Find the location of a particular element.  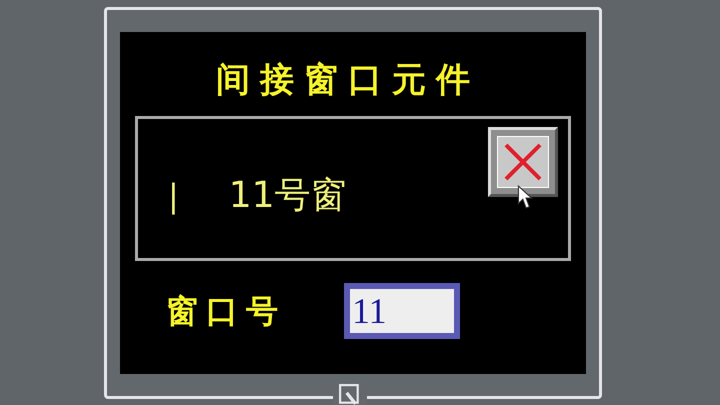

close-icon is located at coordinates (523, 162).